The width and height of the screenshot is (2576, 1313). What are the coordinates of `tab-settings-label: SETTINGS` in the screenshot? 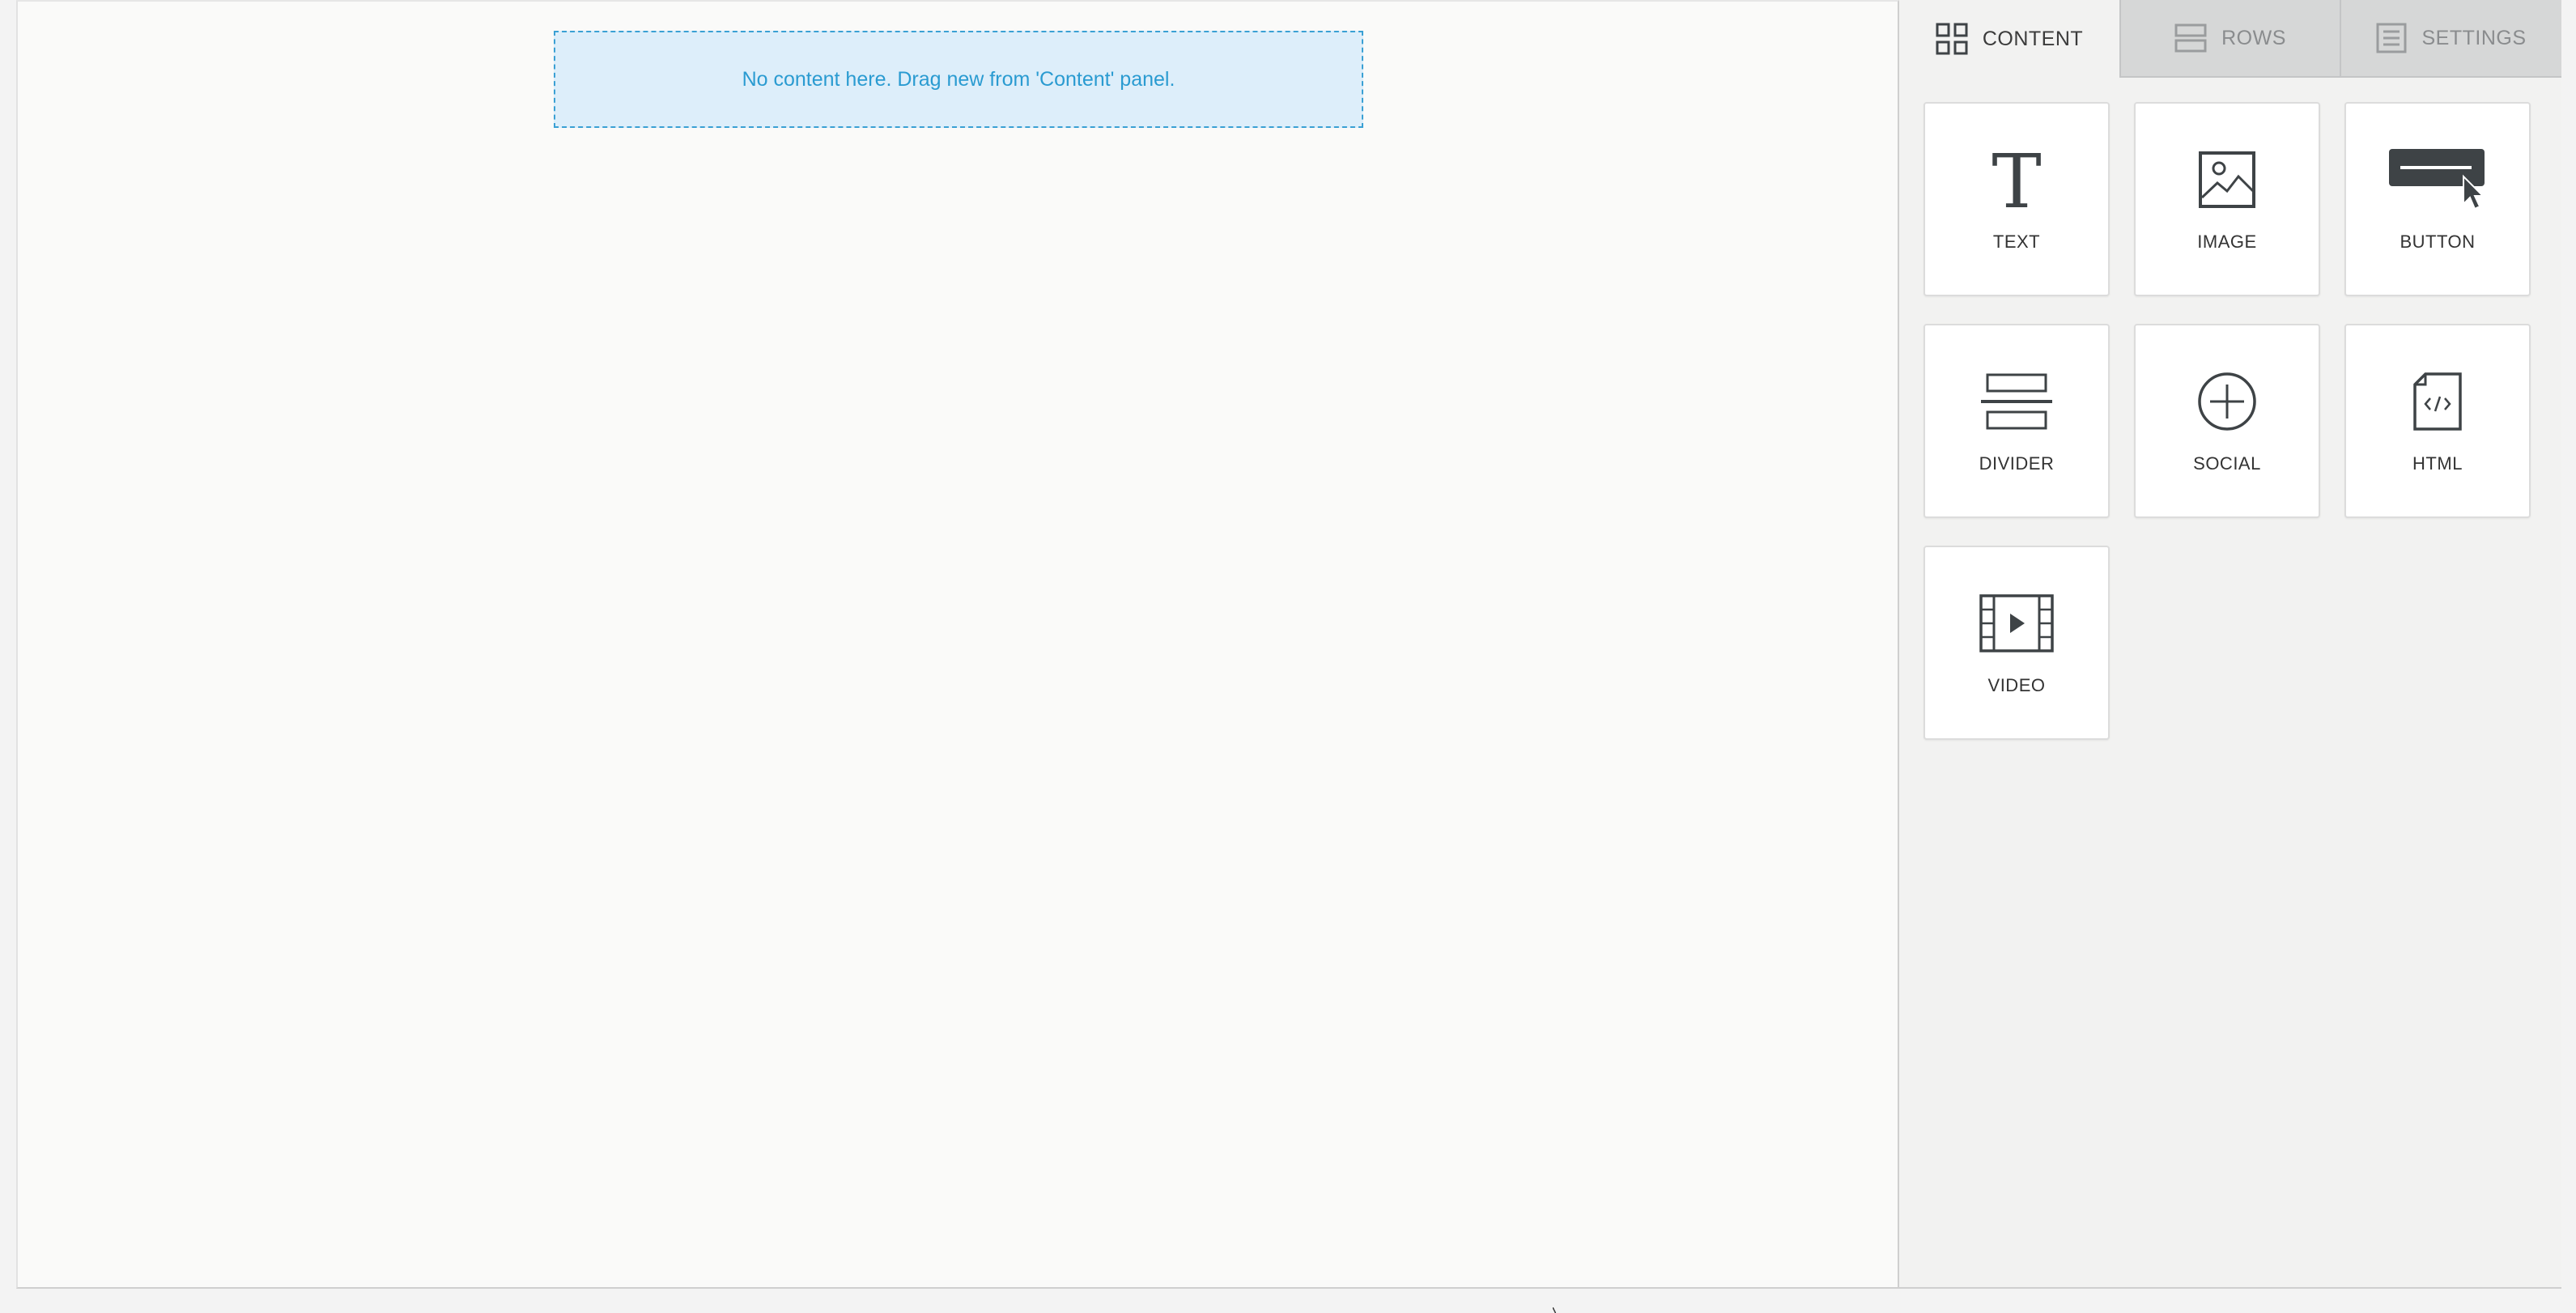 It's located at (2474, 37).